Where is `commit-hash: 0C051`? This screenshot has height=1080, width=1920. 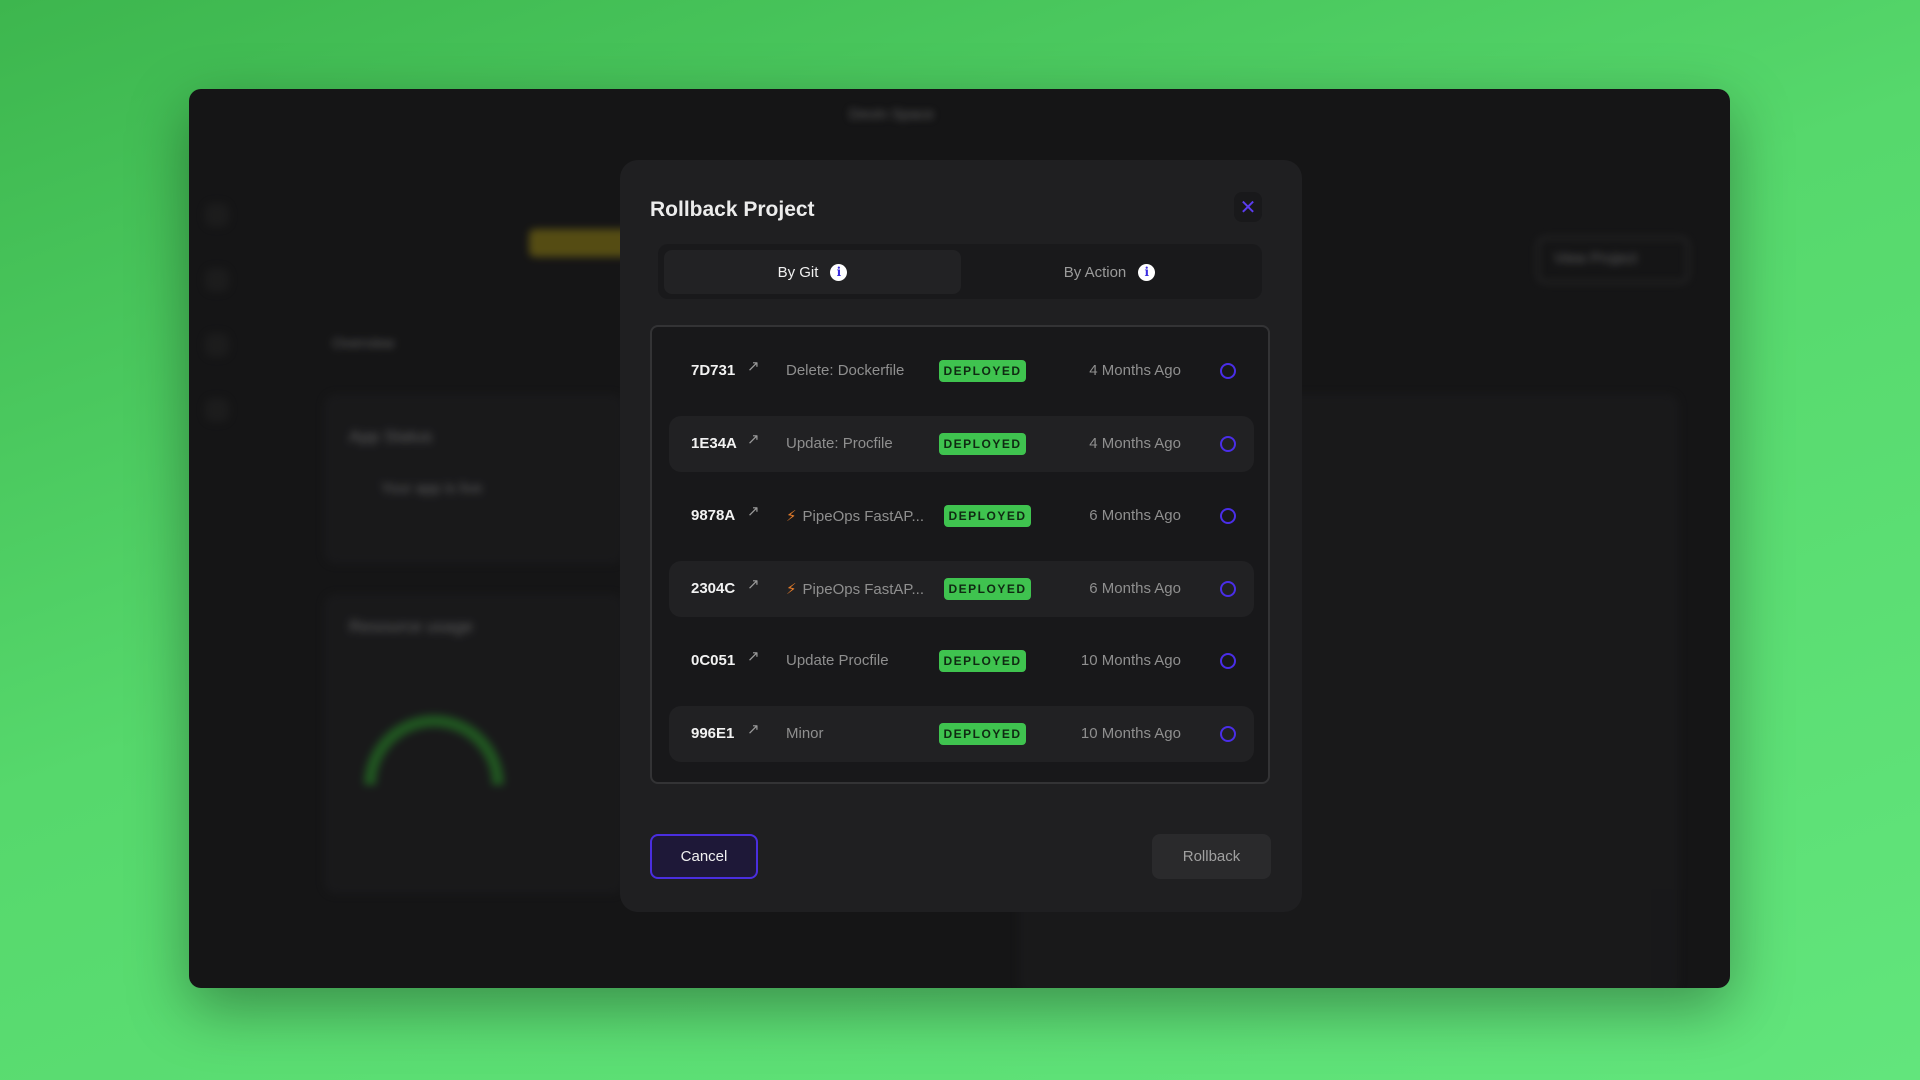
commit-hash: 0C051 is located at coordinates (713, 661).